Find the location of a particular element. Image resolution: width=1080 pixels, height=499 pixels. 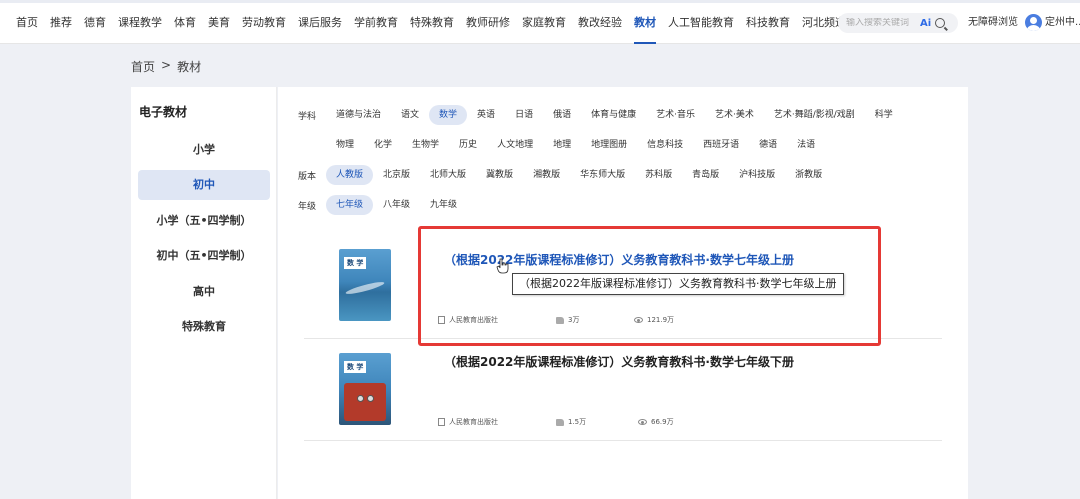

edition-chip: 苏科版 is located at coordinates (658, 175).